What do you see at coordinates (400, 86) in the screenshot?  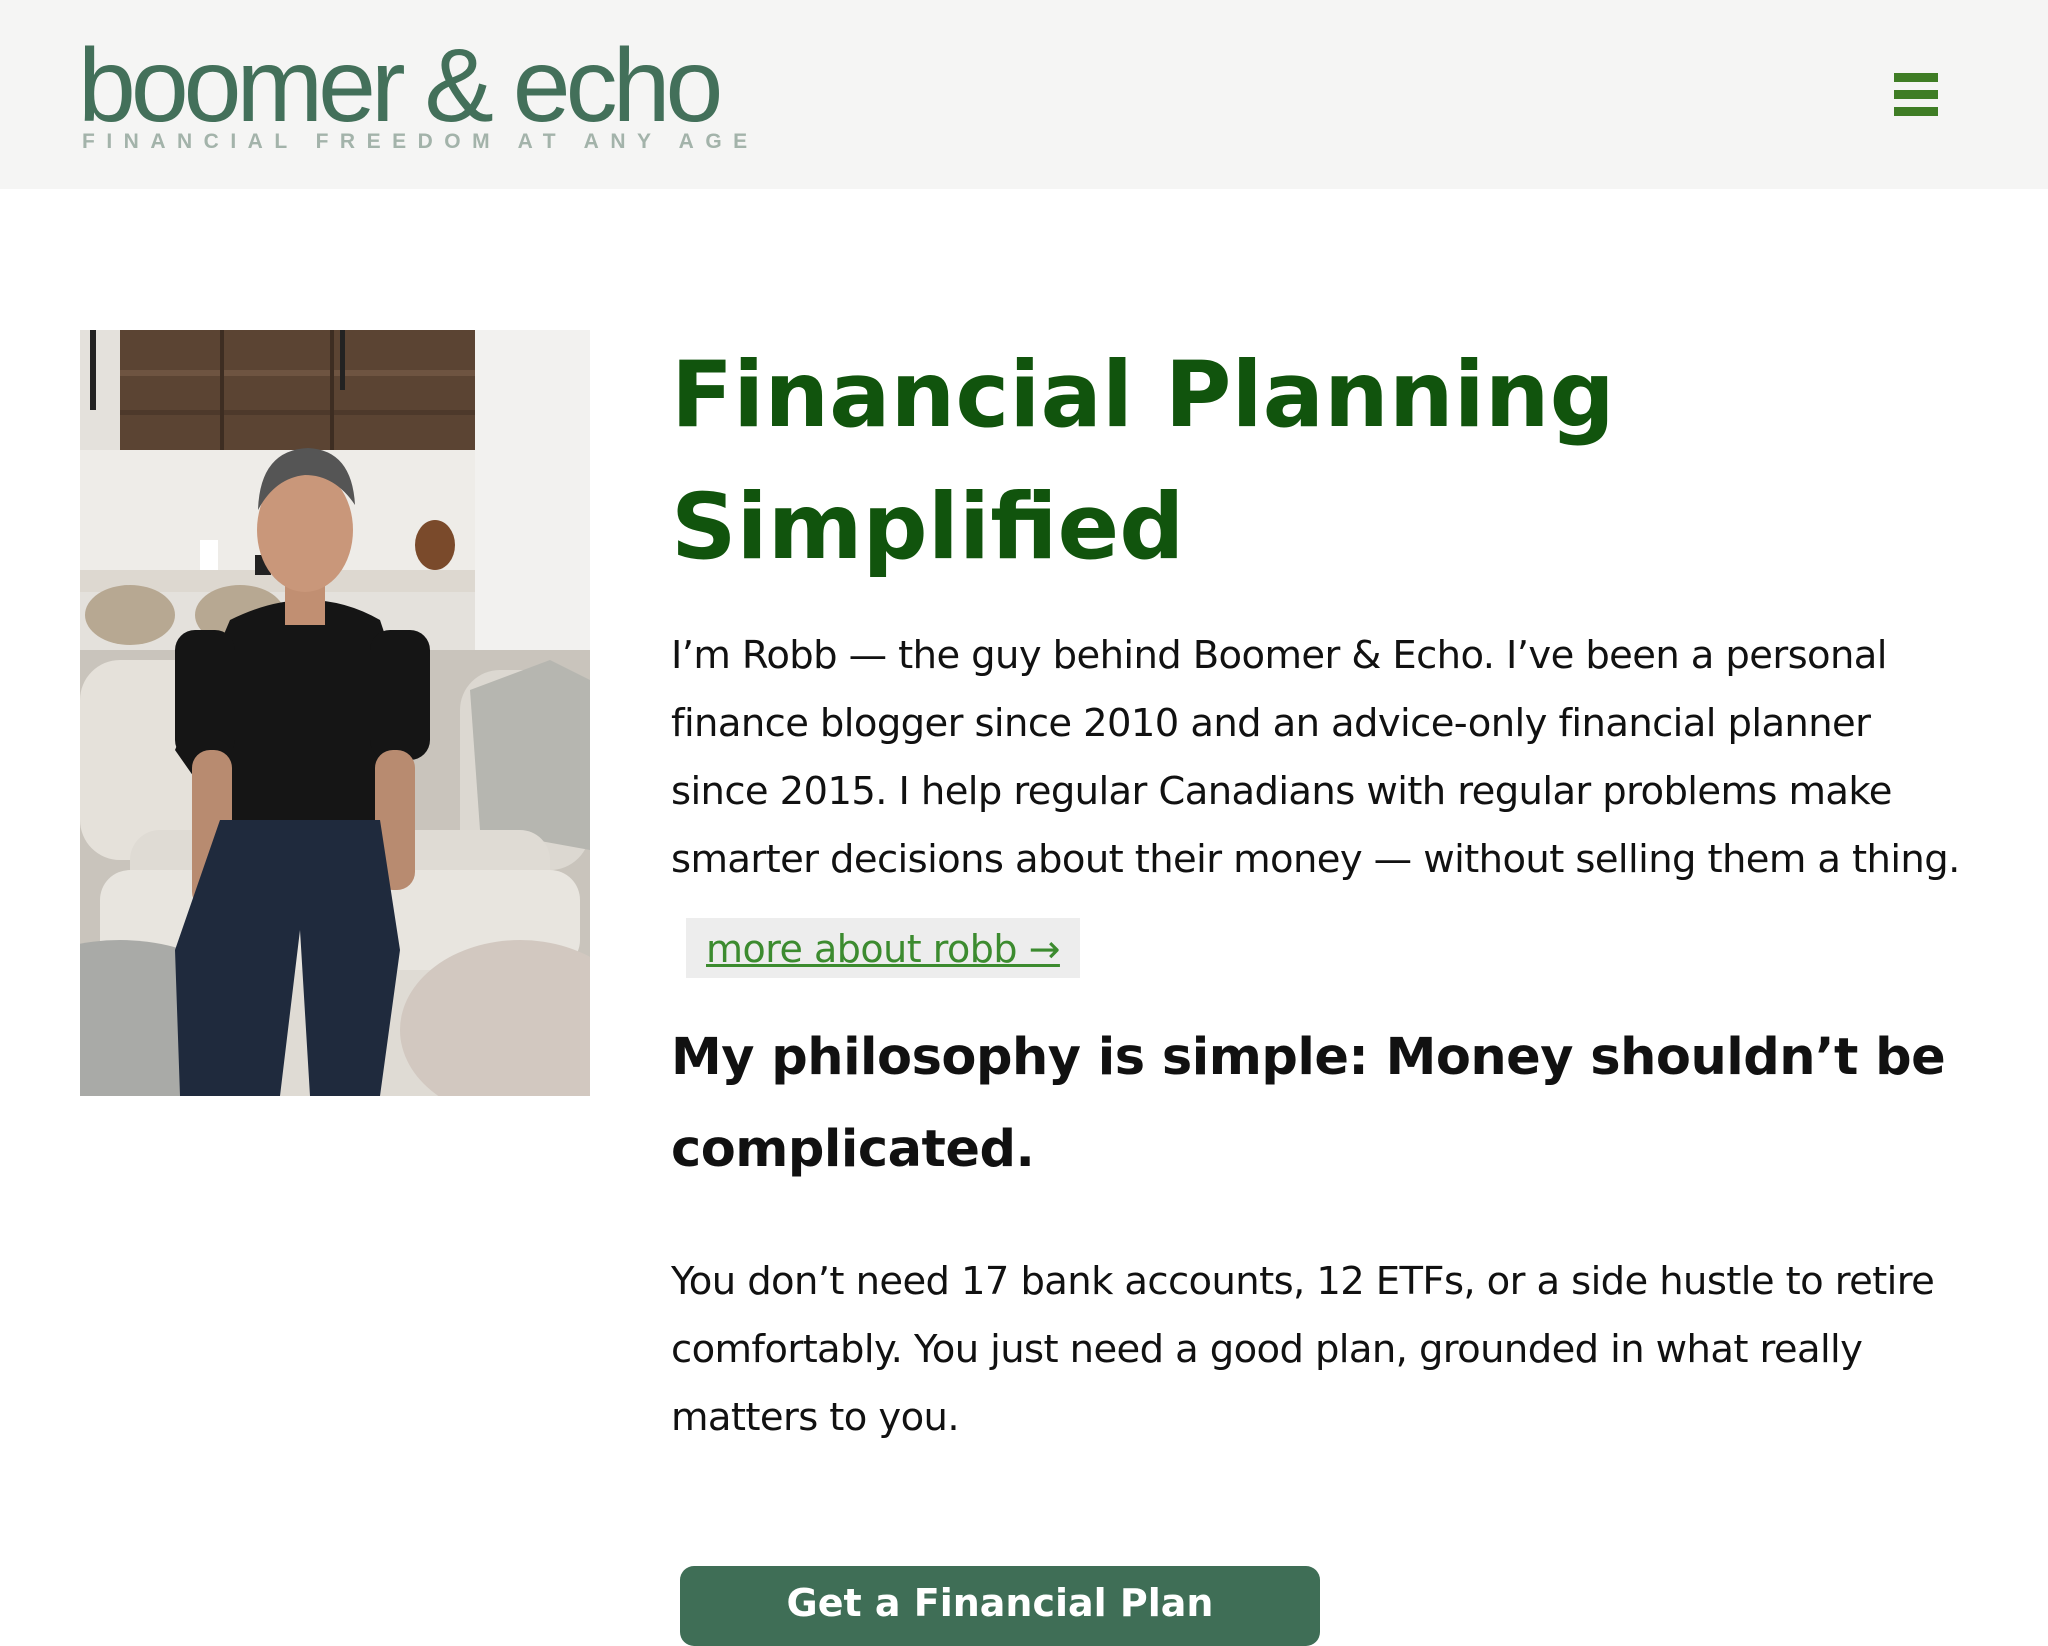 I see `logo-name: boomer & echo` at bounding box center [400, 86].